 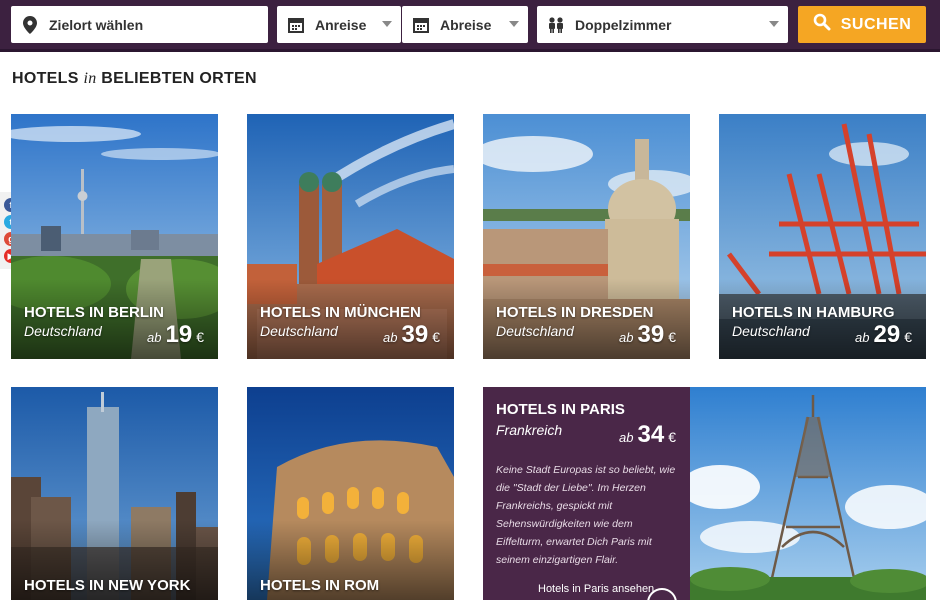 What do you see at coordinates (575, 312) in the screenshot?
I see `tile-title: HOTELS IN DRESDEN` at bounding box center [575, 312].